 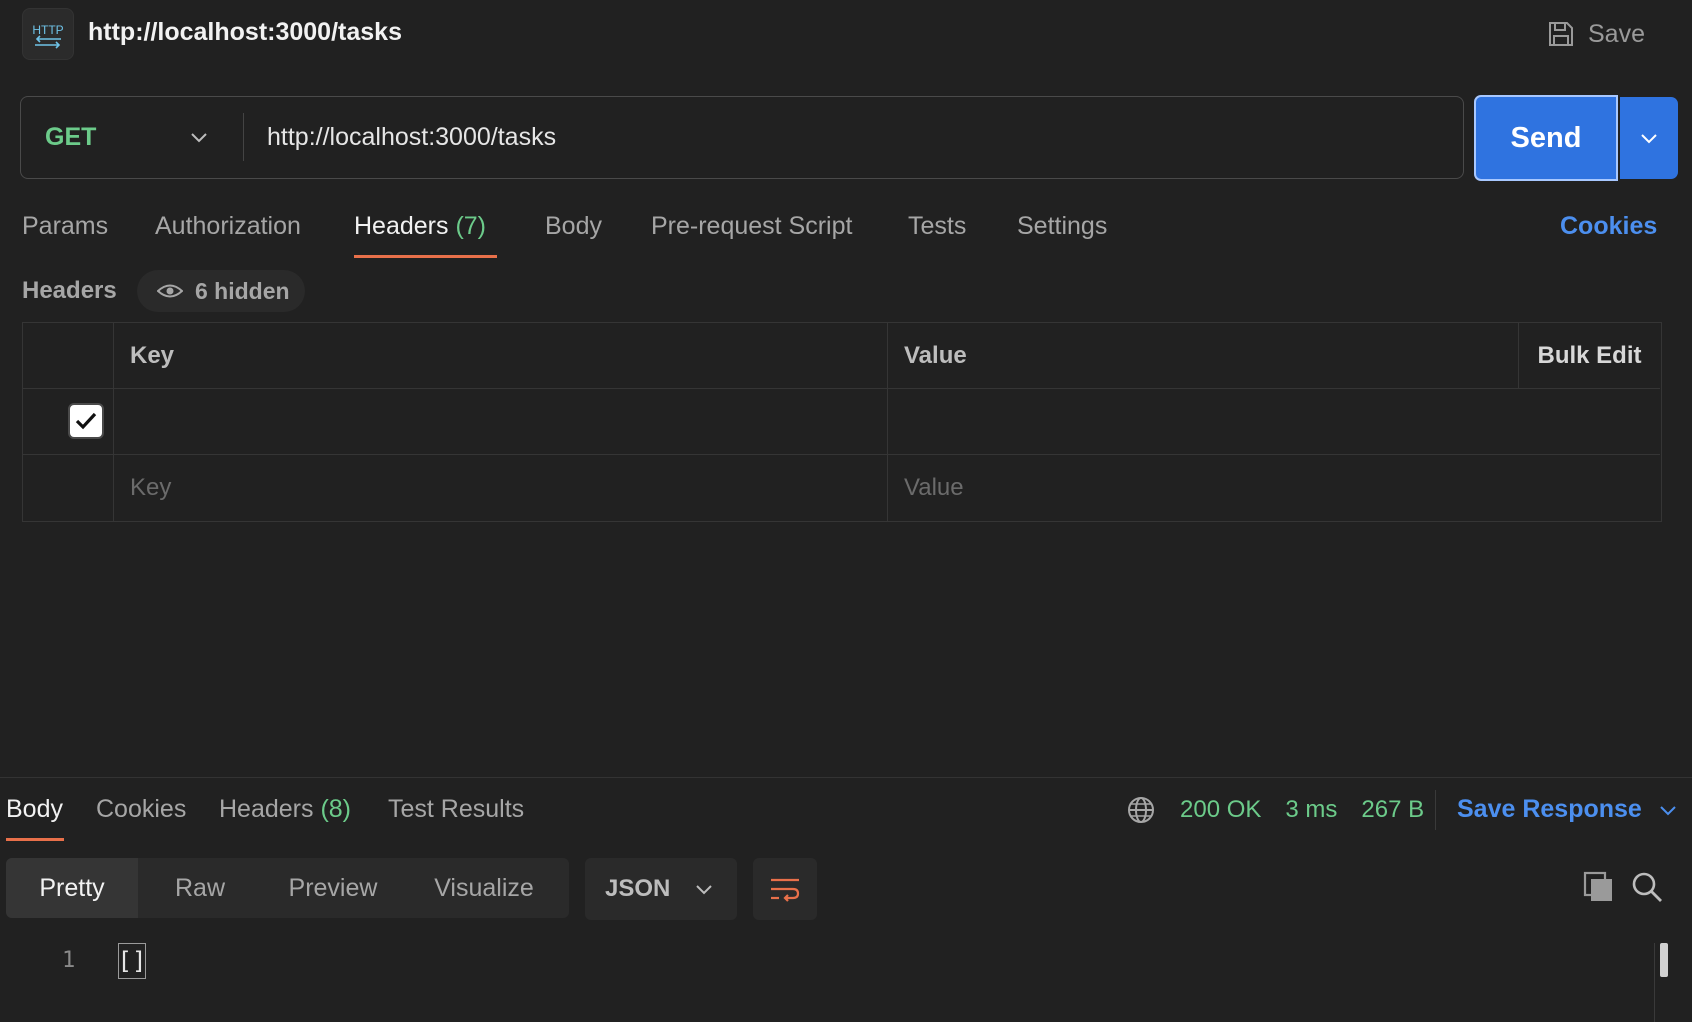 What do you see at coordinates (846, 35) in the screenshot?
I see `title-bar: HTTP http://localhost:3000/tasks Save` at bounding box center [846, 35].